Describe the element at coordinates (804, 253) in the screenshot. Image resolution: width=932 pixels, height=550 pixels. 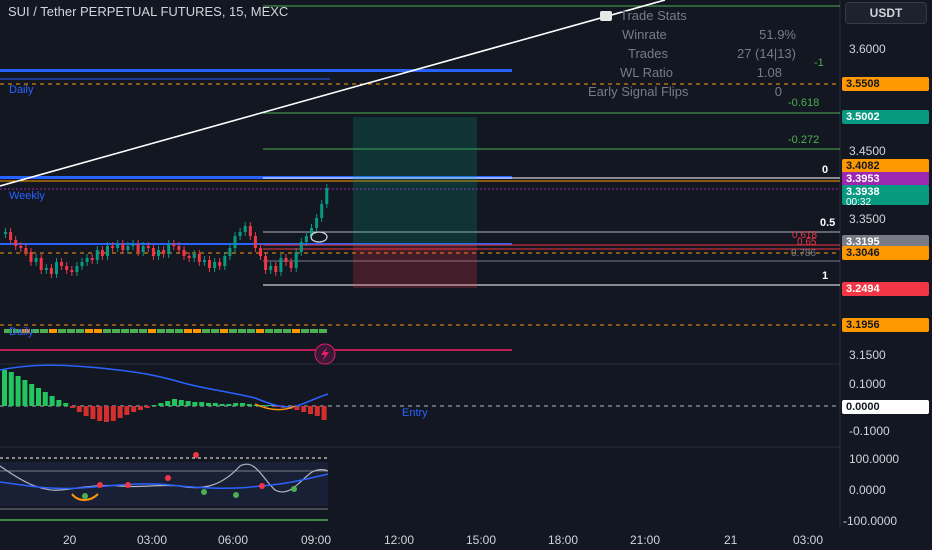
I see `fib-label-0786: 0.786` at that location.